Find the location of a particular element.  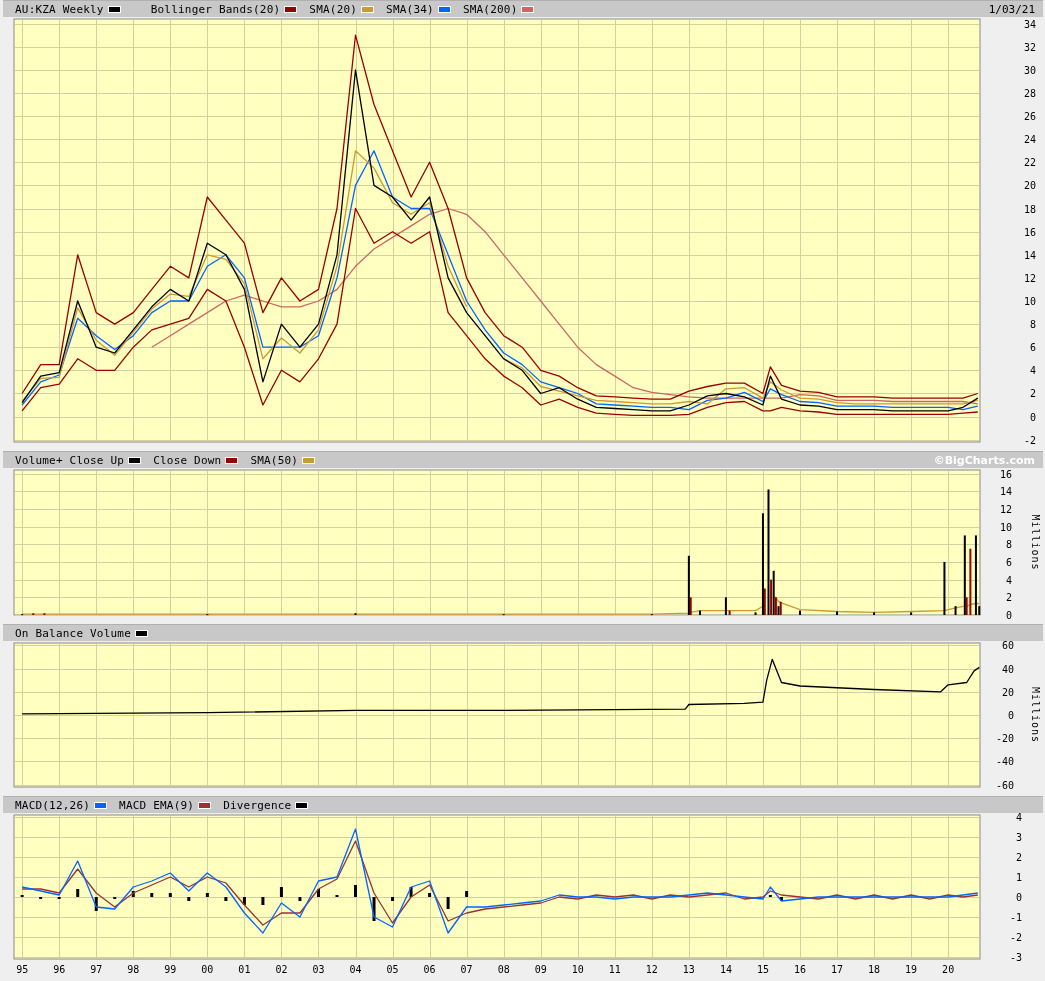

x-axis-label: 01 is located at coordinates (244, 969).